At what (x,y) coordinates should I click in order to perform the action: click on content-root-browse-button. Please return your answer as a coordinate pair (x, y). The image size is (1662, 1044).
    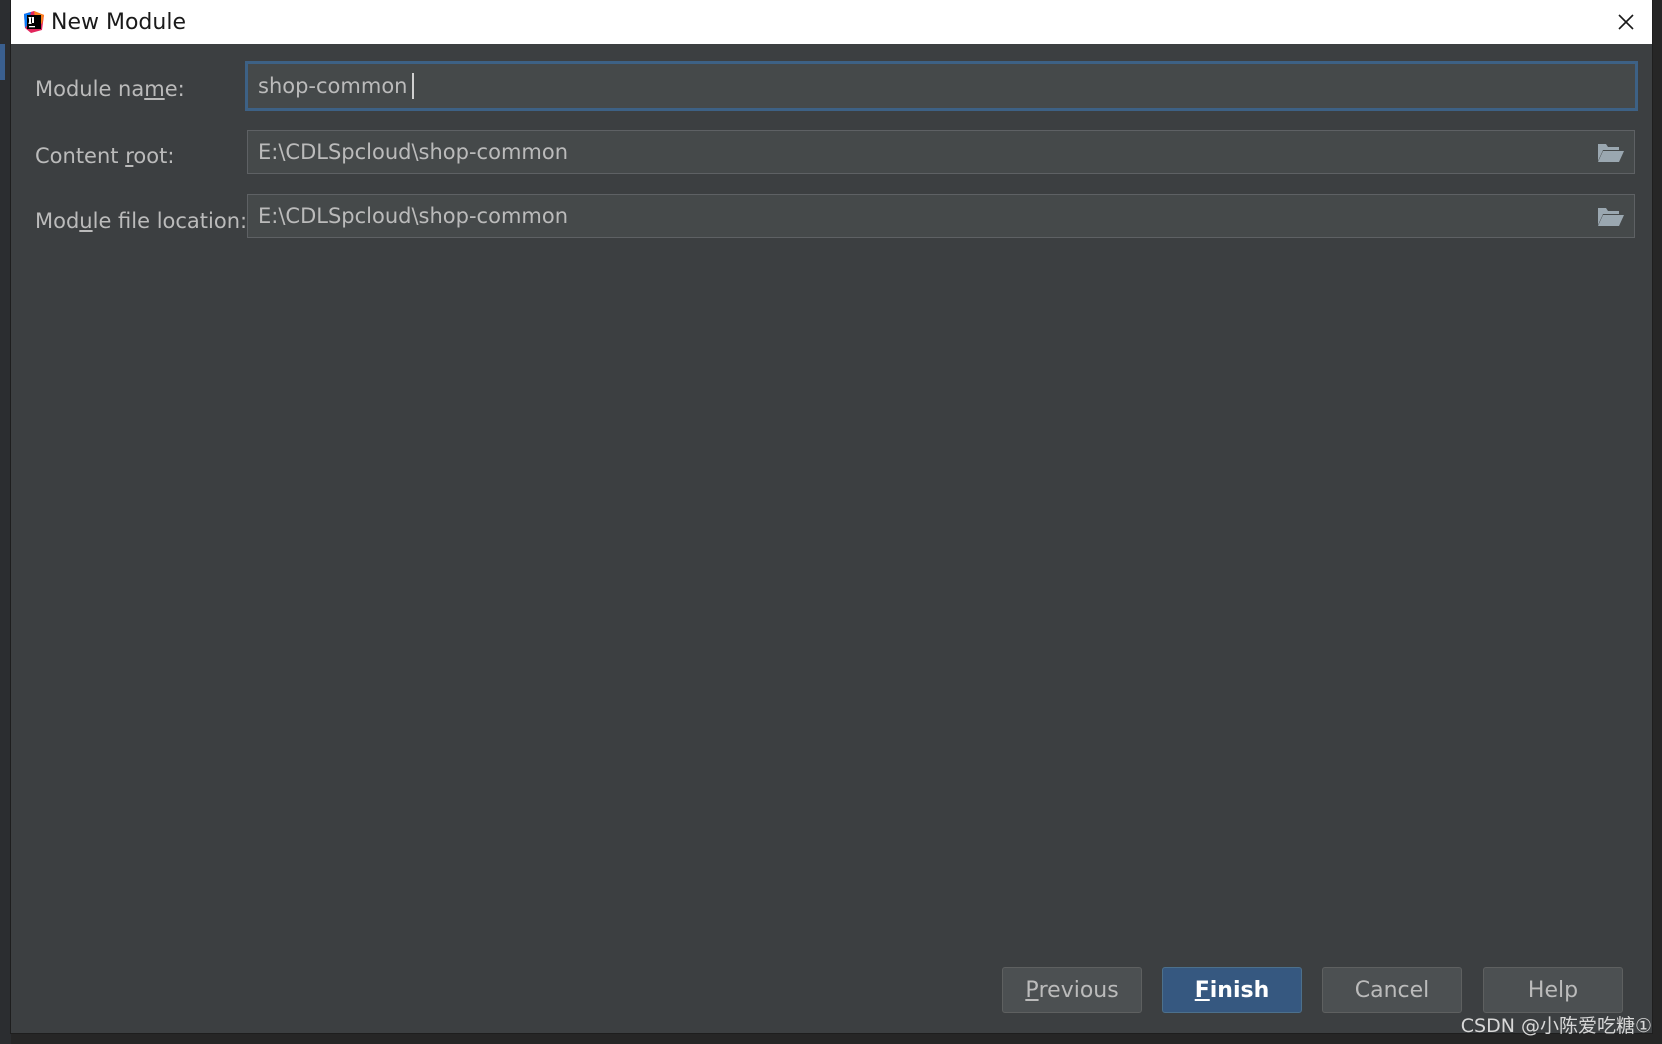
    Looking at the image, I should click on (1611, 152).